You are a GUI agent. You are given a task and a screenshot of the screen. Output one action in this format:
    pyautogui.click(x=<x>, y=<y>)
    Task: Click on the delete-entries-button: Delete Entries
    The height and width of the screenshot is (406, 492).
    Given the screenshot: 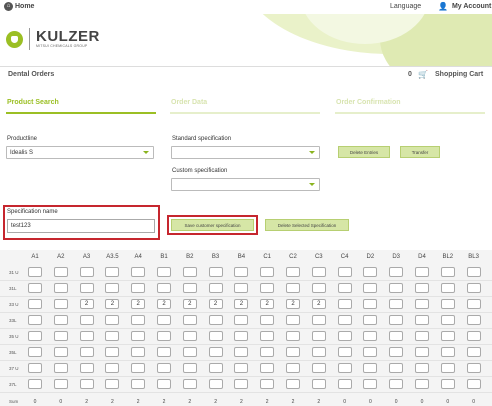 What is the action you would take?
    pyautogui.click(x=364, y=152)
    